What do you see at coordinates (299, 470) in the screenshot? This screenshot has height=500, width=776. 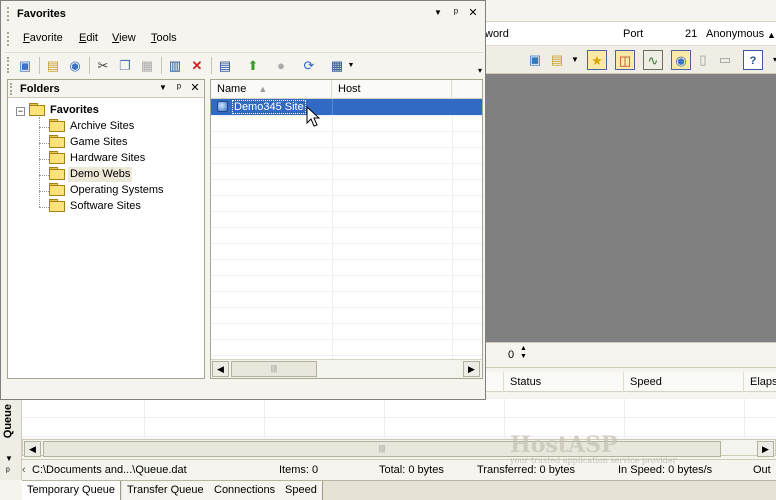 I see `status-items: Items: 0` at bounding box center [299, 470].